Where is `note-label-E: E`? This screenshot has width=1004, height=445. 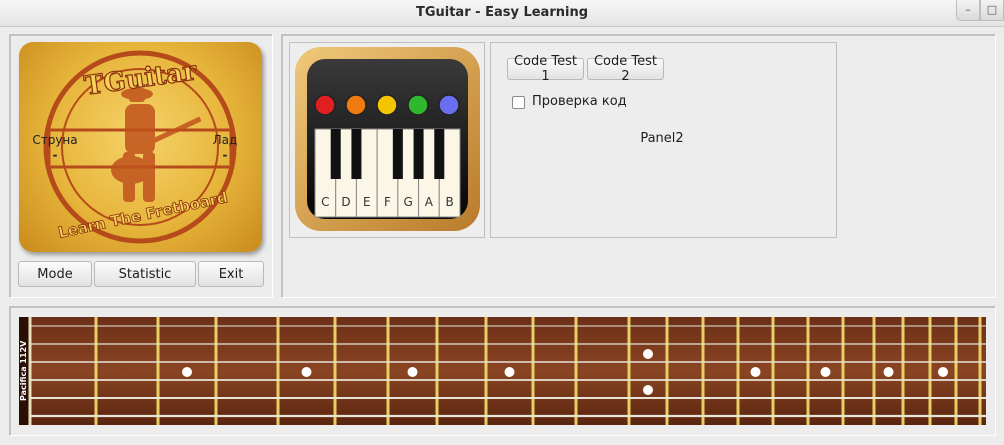
note-label-E: E is located at coordinates (366, 202).